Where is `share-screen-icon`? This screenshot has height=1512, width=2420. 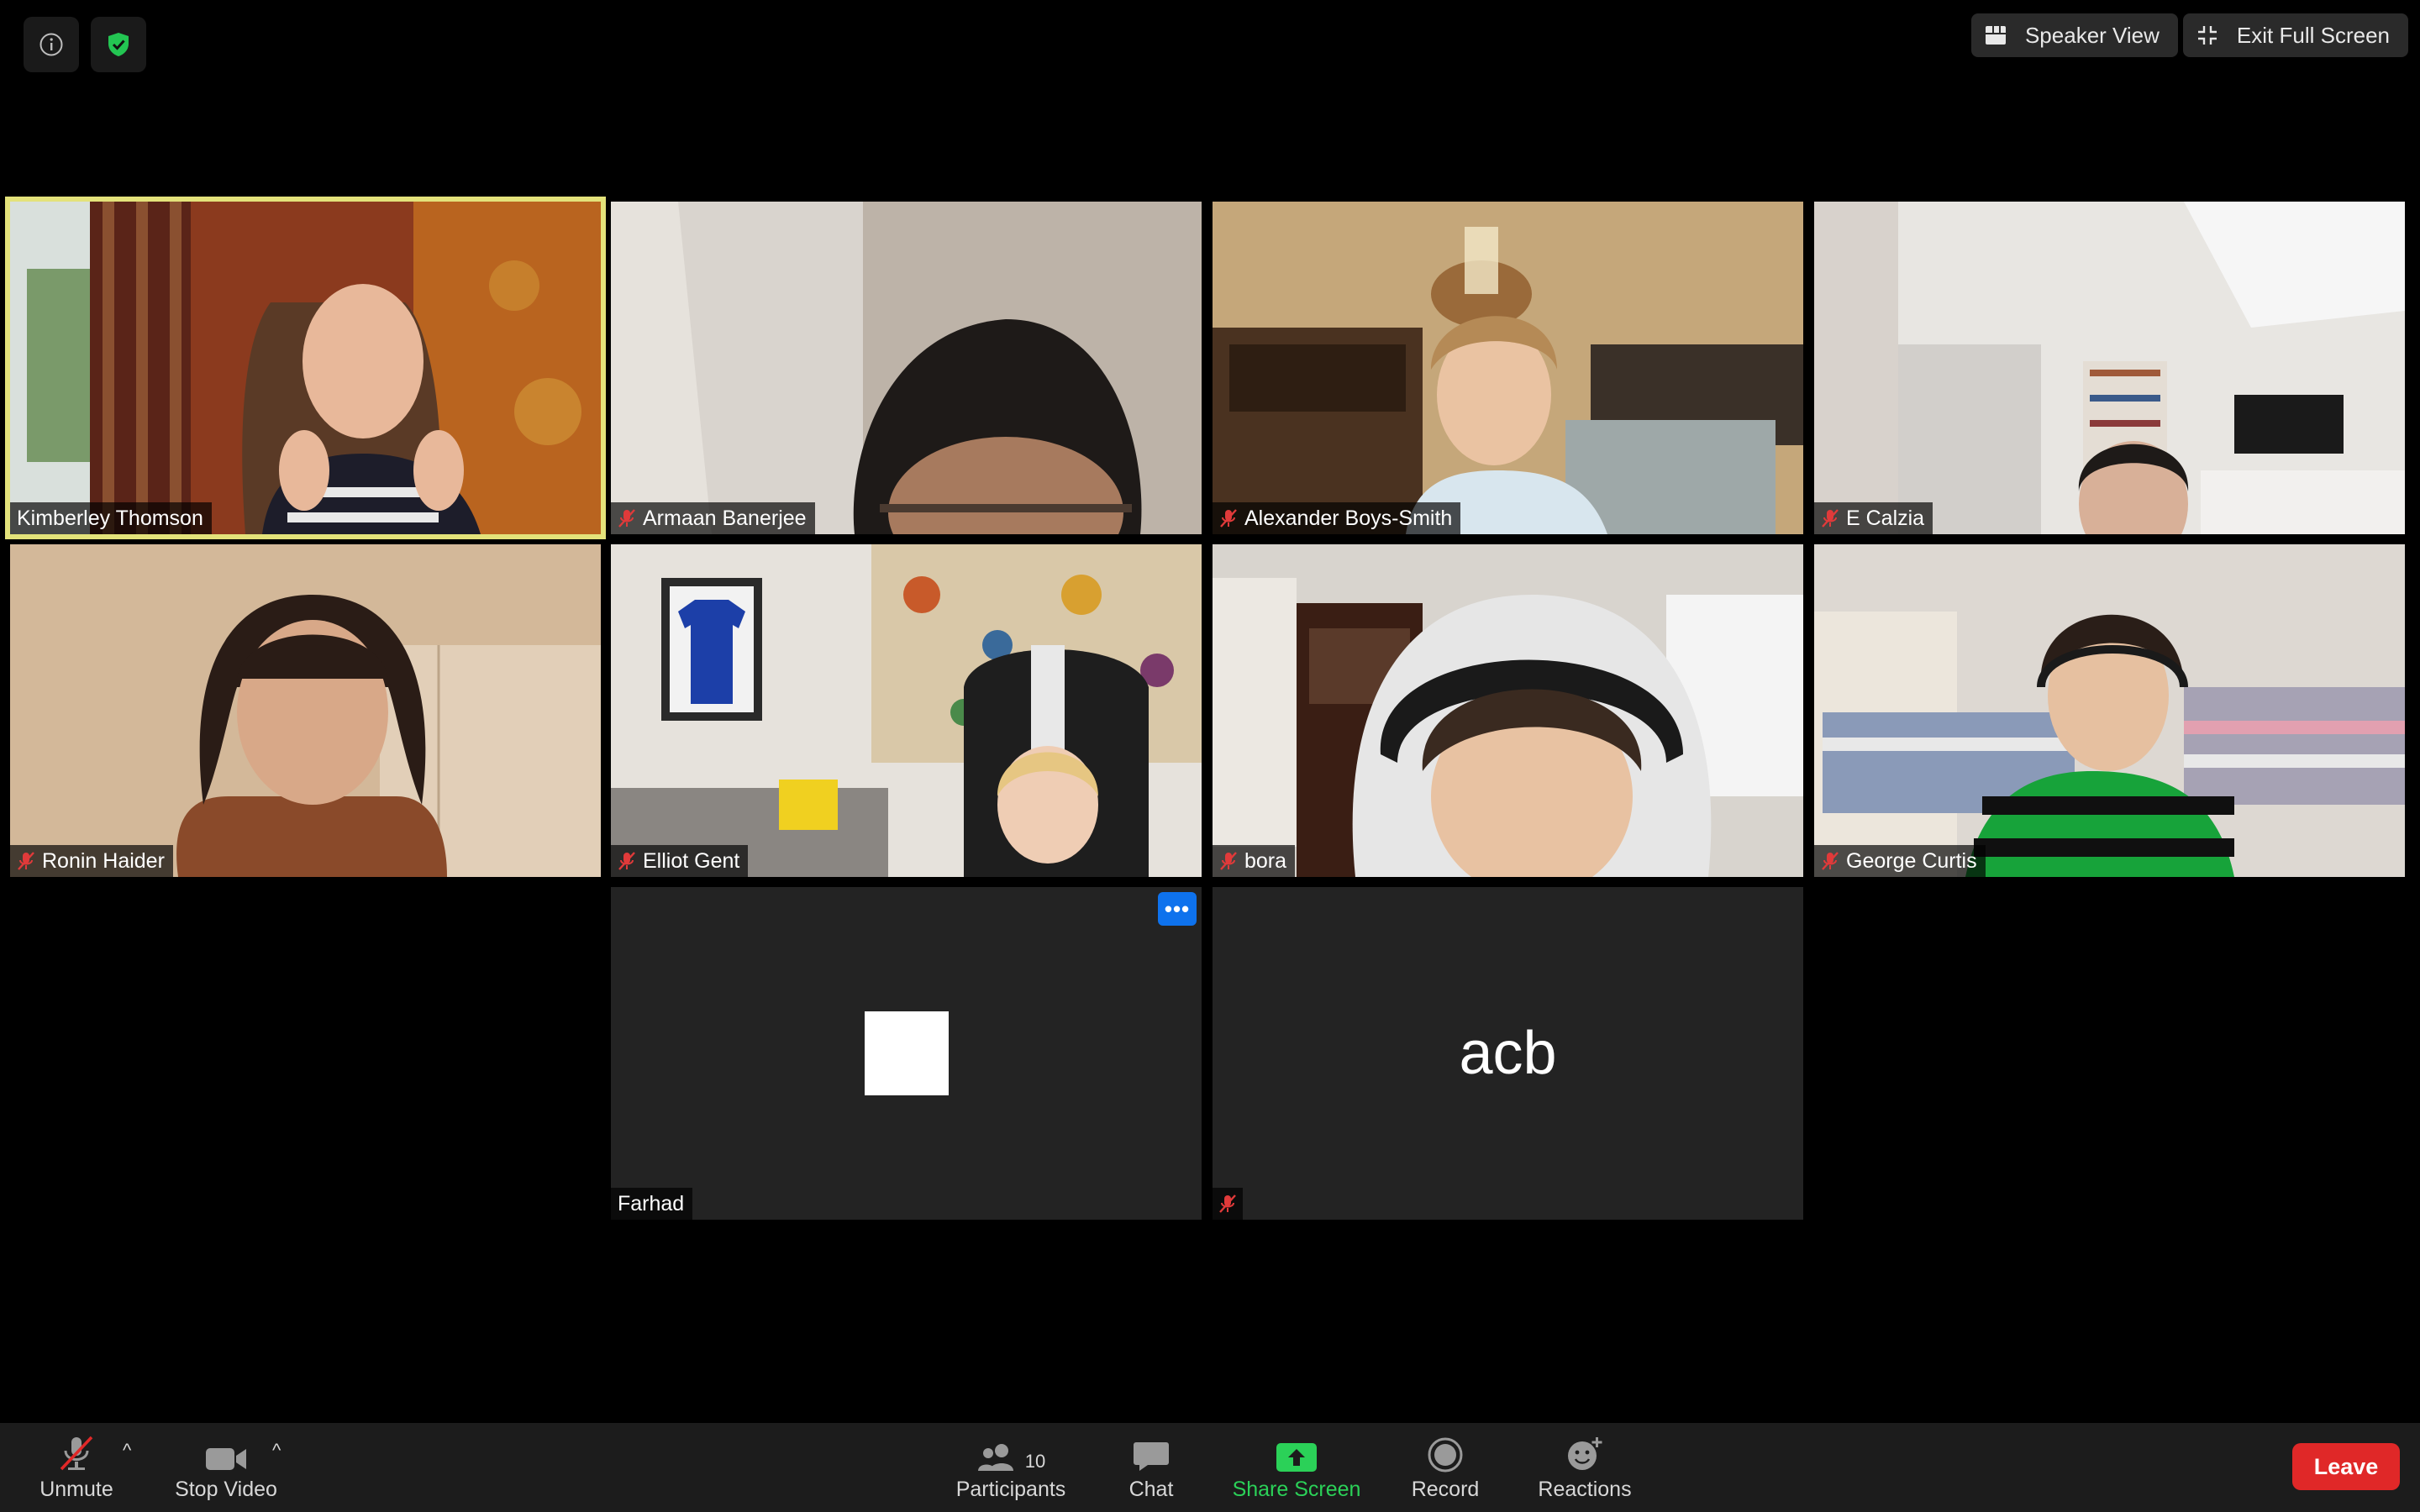 share-screen-icon is located at coordinates (1297, 1453).